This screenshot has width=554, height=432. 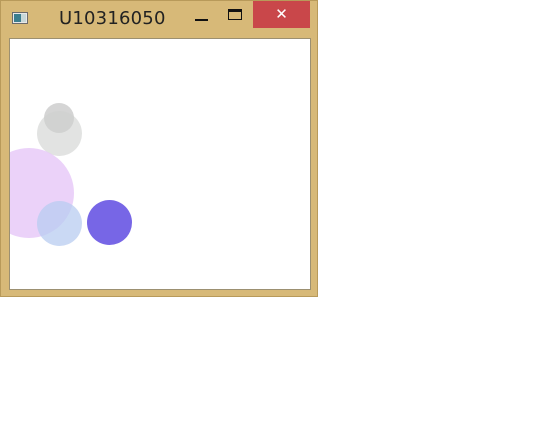 I want to click on maximize-button, so click(x=236, y=16).